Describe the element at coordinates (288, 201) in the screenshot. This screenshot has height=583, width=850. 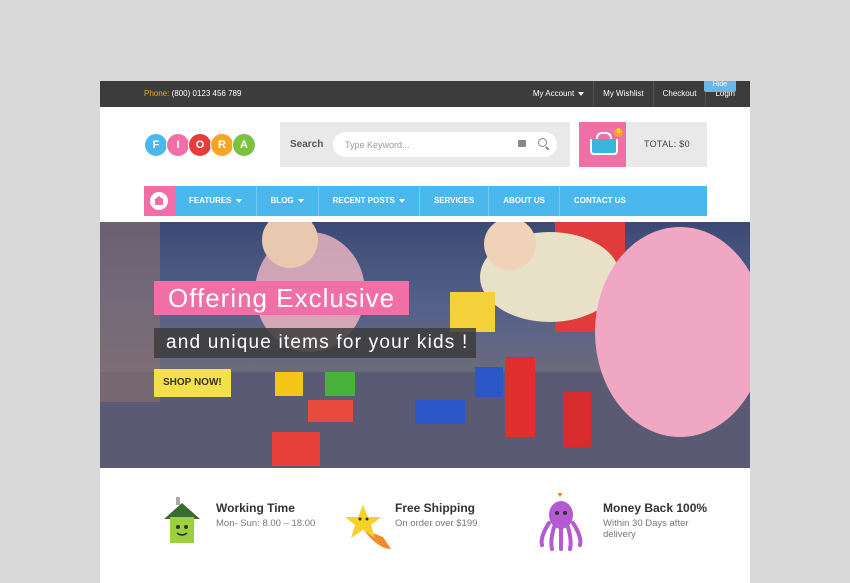
I see `nav-item-blog: BLOG` at that location.